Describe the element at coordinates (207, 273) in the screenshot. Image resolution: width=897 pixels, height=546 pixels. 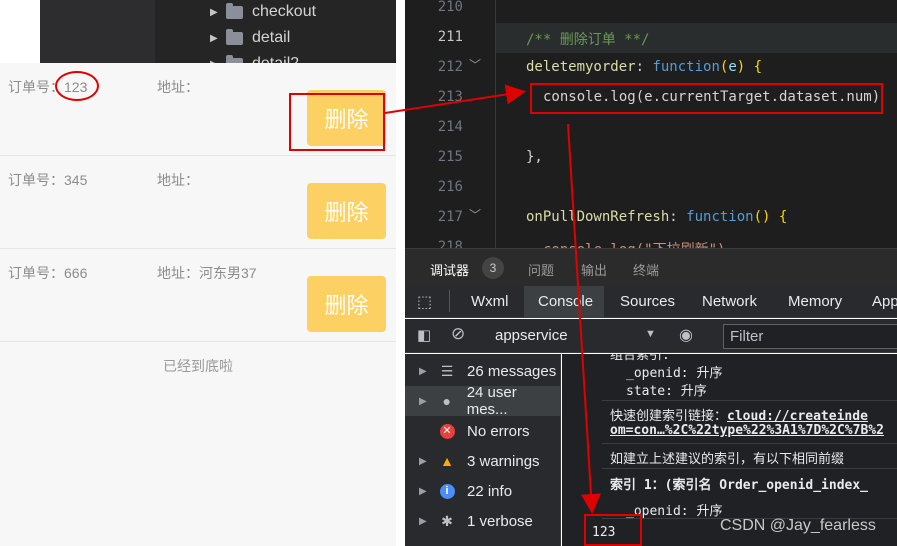
I see `order-address: 地址：河东男37` at that location.